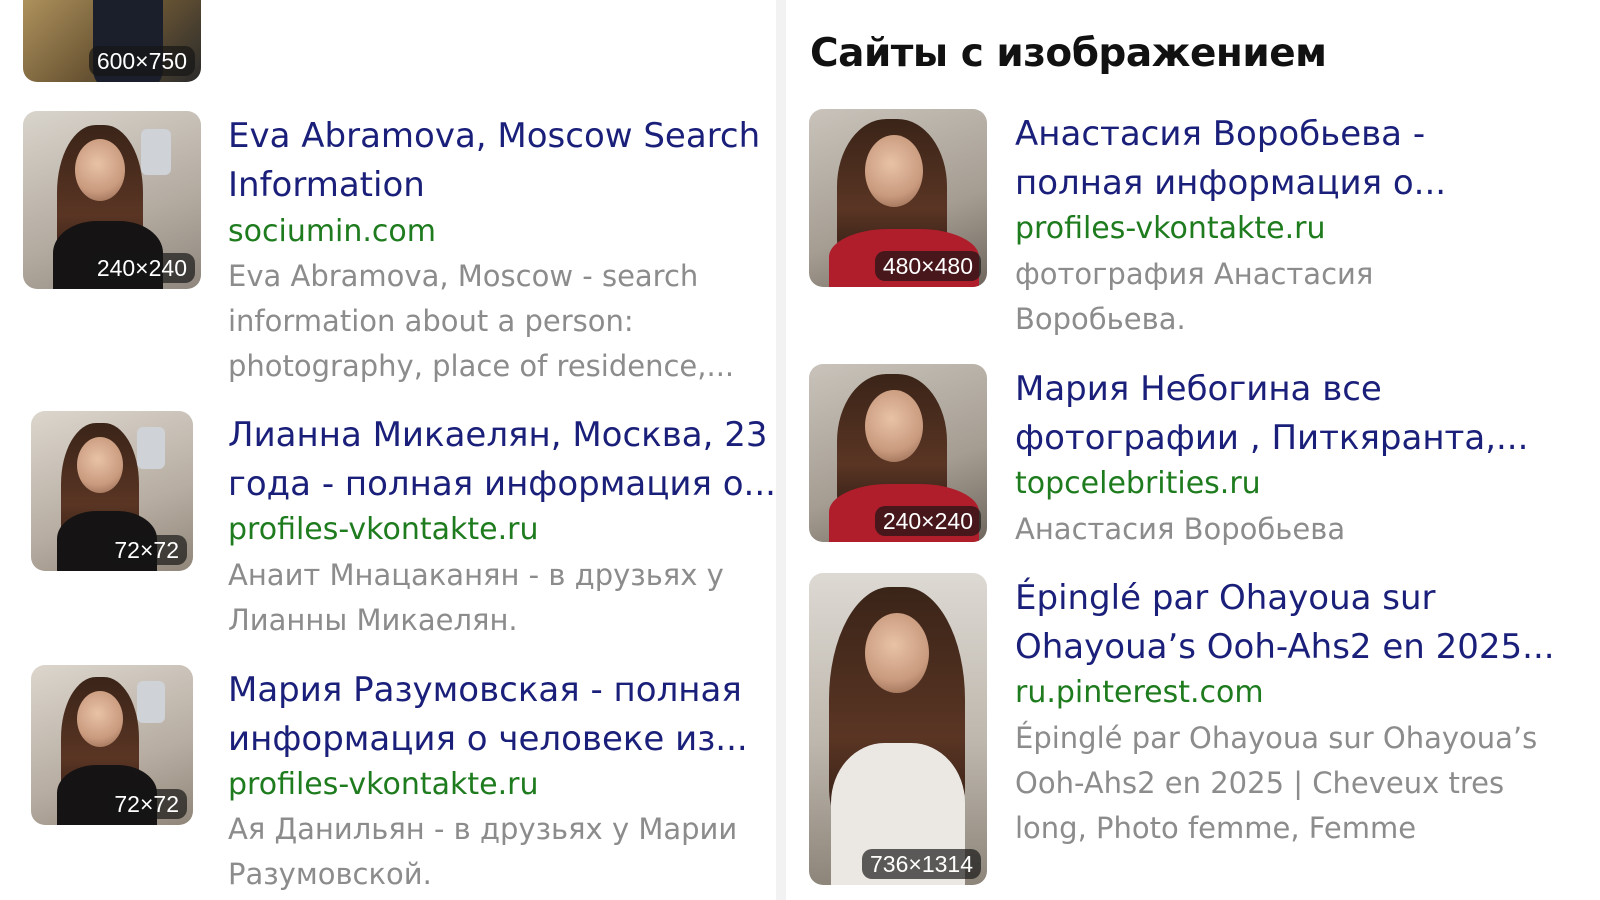 The image size is (1600, 900). What do you see at coordinates (463, 276) in the screenshot?
I see `result-snippet-line: Eva Abramova, Moscow - search` at bounding box center [463, 276].